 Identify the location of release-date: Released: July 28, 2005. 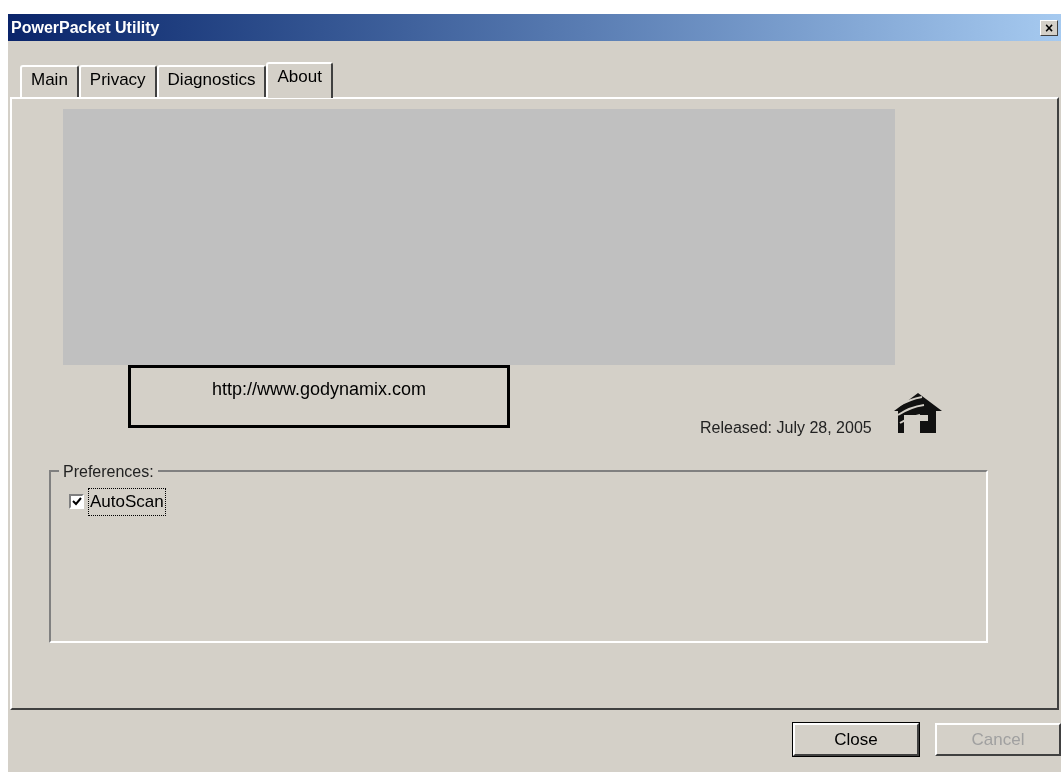
(786, 428).